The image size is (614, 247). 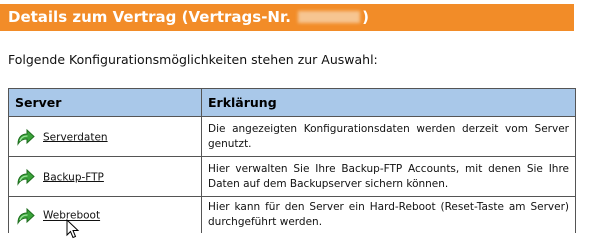 I want to click on serverdaten-link: Serverdaten, so click(x=75, y=137).